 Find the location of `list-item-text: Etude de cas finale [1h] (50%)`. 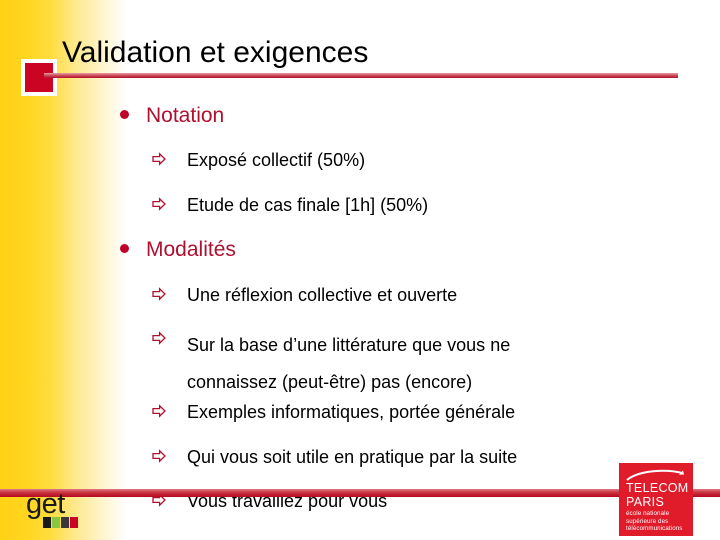

list-item-text: Etude de cas finale [1h] (50%) is located at coordinates (308, 205).